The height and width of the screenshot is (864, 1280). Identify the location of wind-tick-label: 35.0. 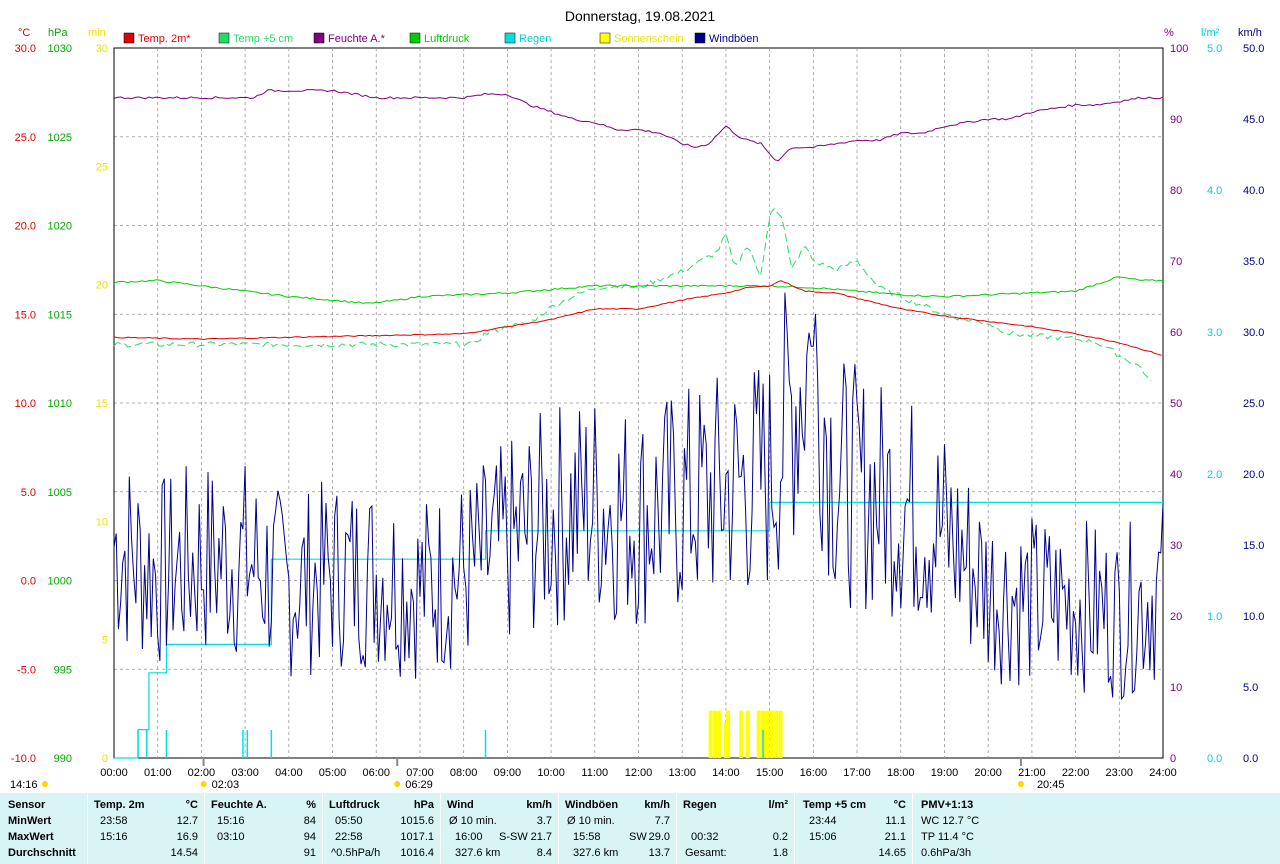
(1253, 262).